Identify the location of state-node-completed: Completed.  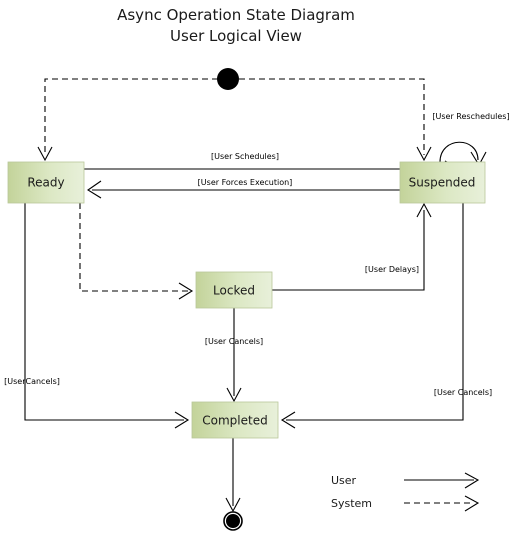
(235, 420).